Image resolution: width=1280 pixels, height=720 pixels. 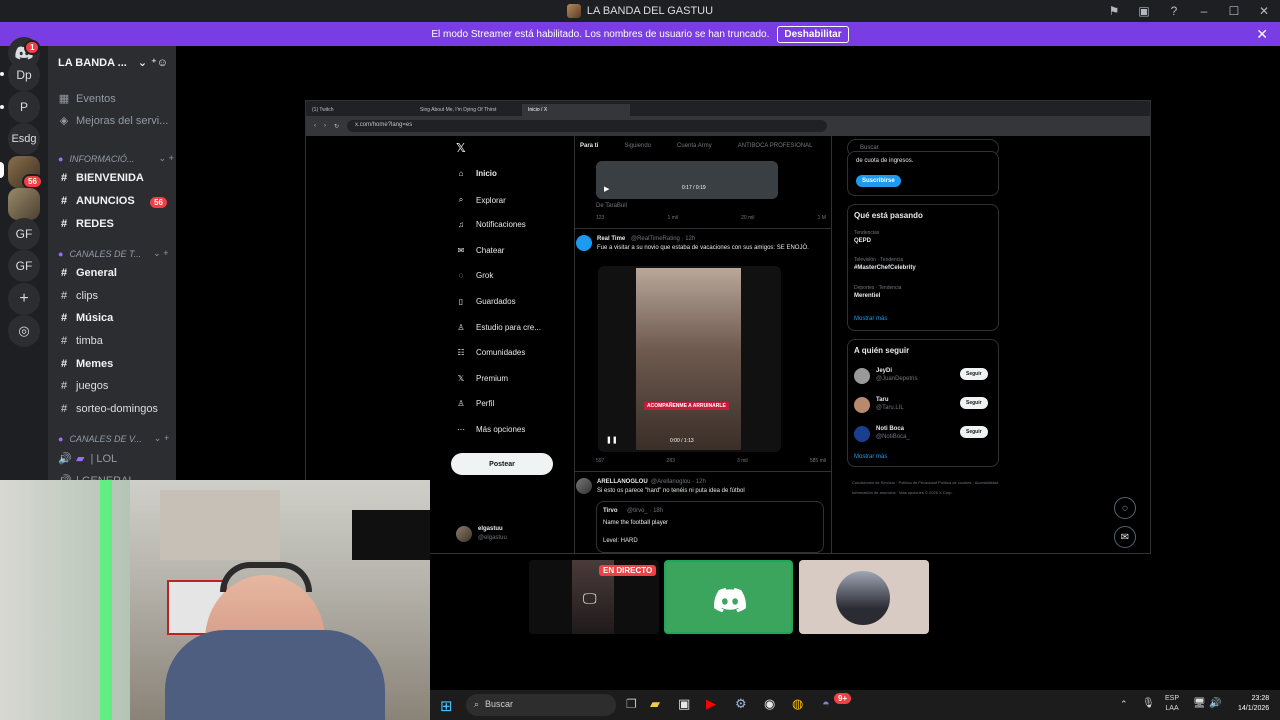 What do you see at coordinates (116, 158) in the screenshot?
I see `category-info: ● INFORMACIÓ... ⌄ +` at bounding box center [116, 158].